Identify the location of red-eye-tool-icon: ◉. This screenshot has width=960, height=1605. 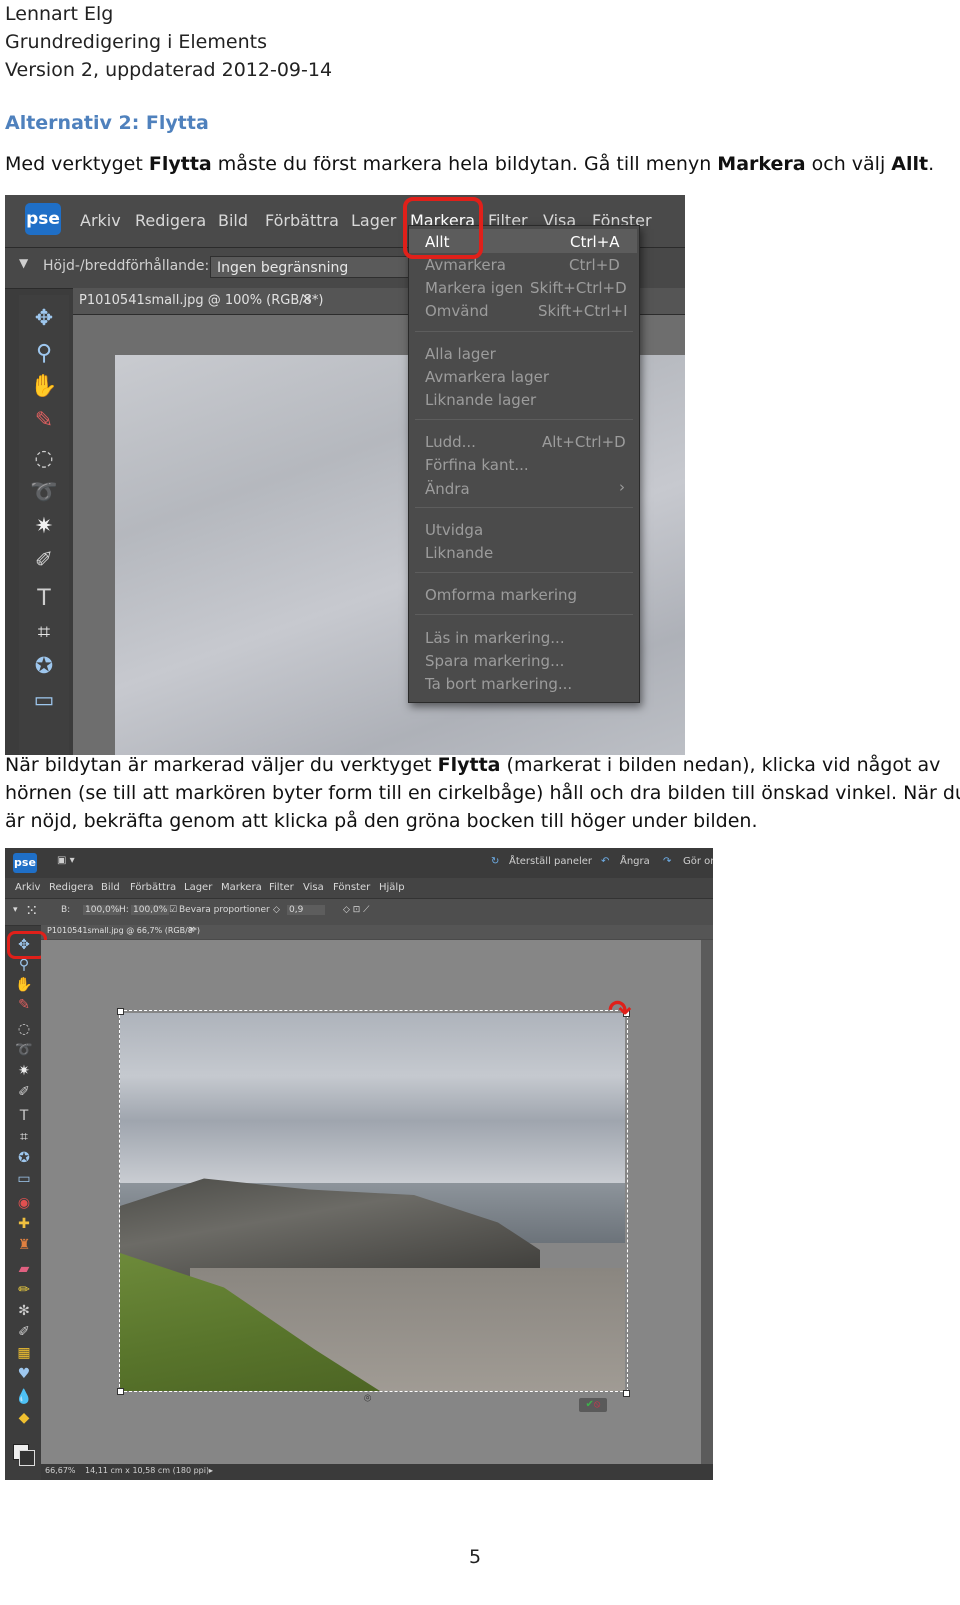
(24, 1203).